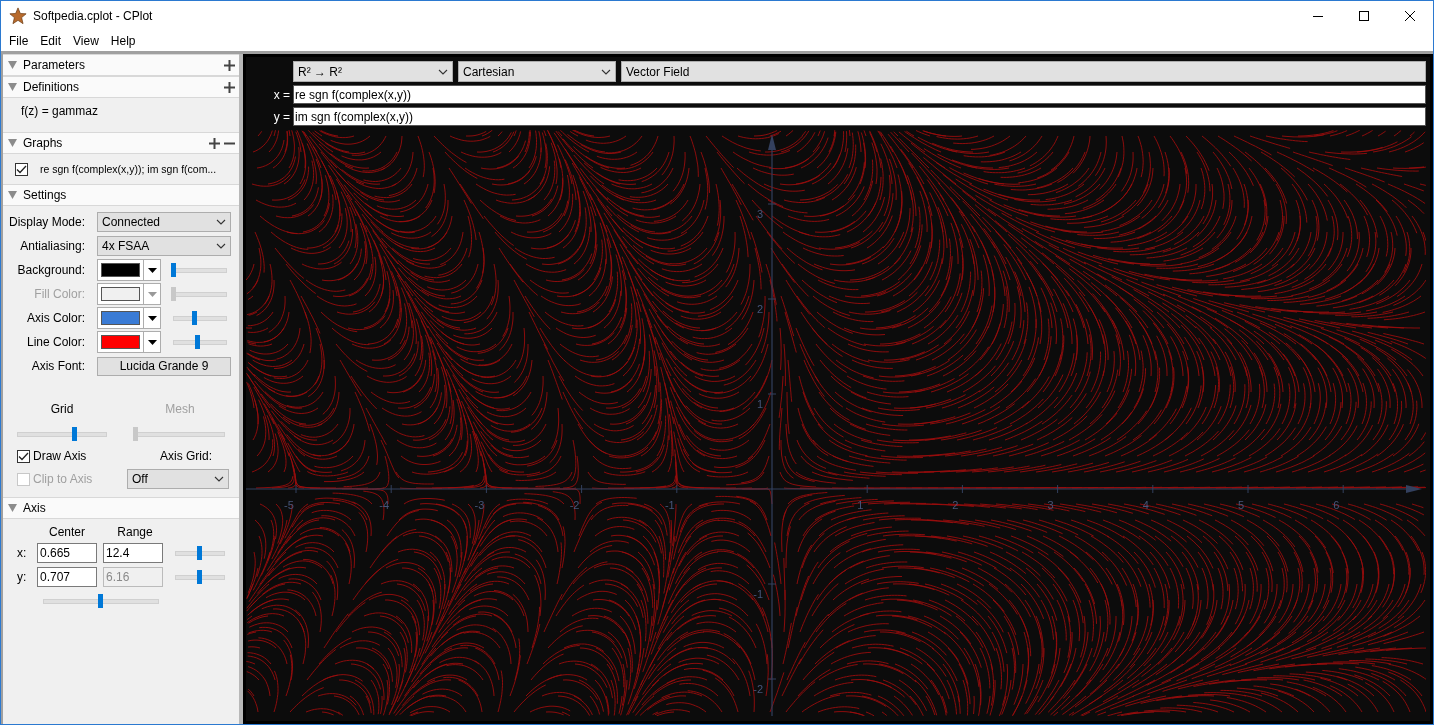  What do you see at coordinates (43, 143) in the screenshot?
I see `section-title: Graphs` at bounding box center [43, 143].